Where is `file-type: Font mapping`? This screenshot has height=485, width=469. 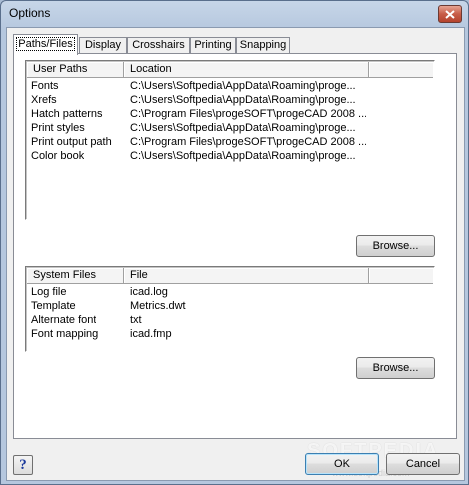
file-type: Font mapping is located at coordinates (65, 334).